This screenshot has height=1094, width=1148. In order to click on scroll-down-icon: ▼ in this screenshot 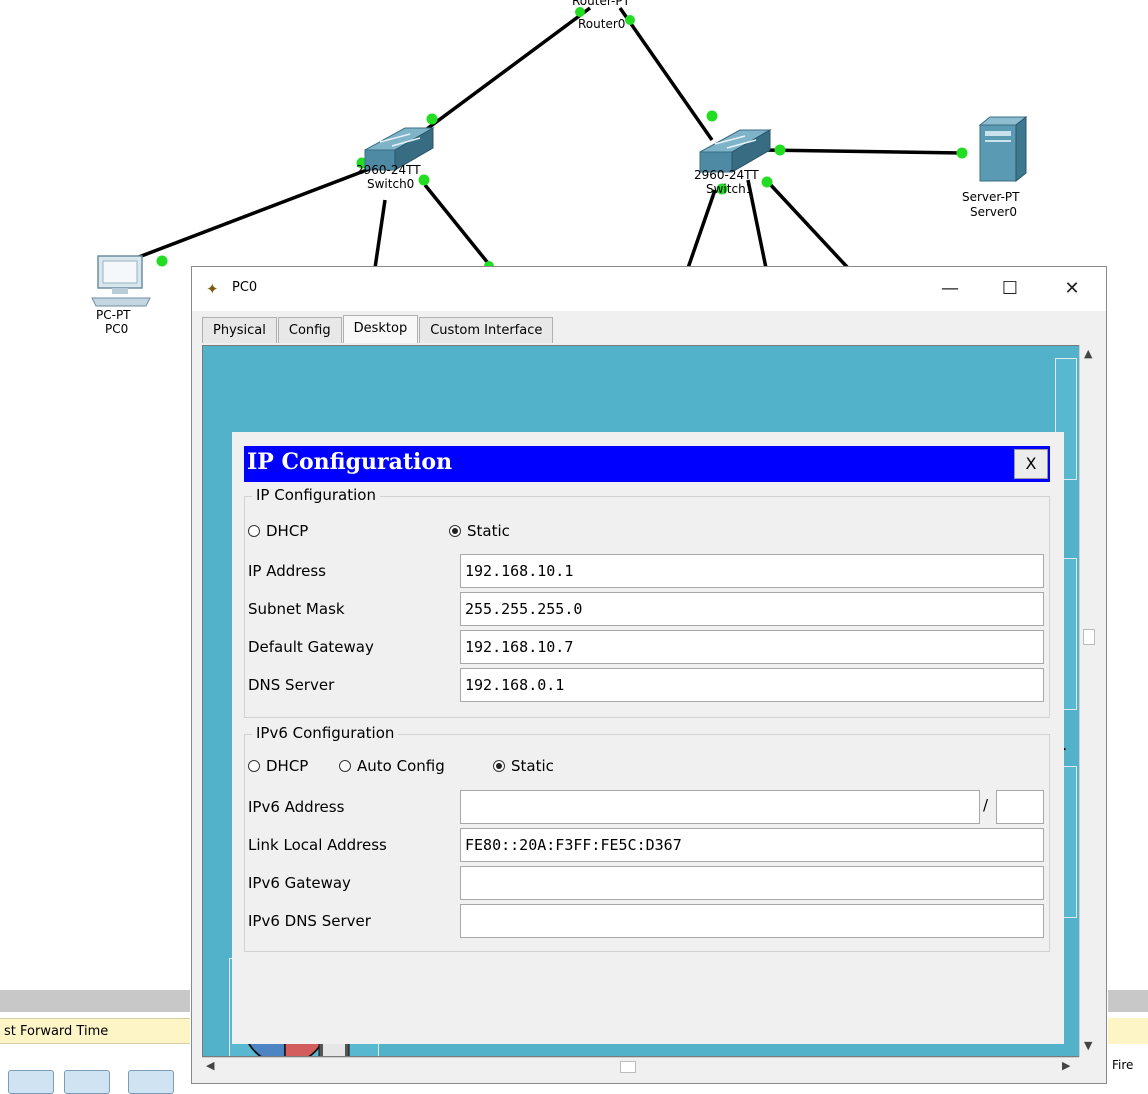, I will do `click(1088, 1045)`.